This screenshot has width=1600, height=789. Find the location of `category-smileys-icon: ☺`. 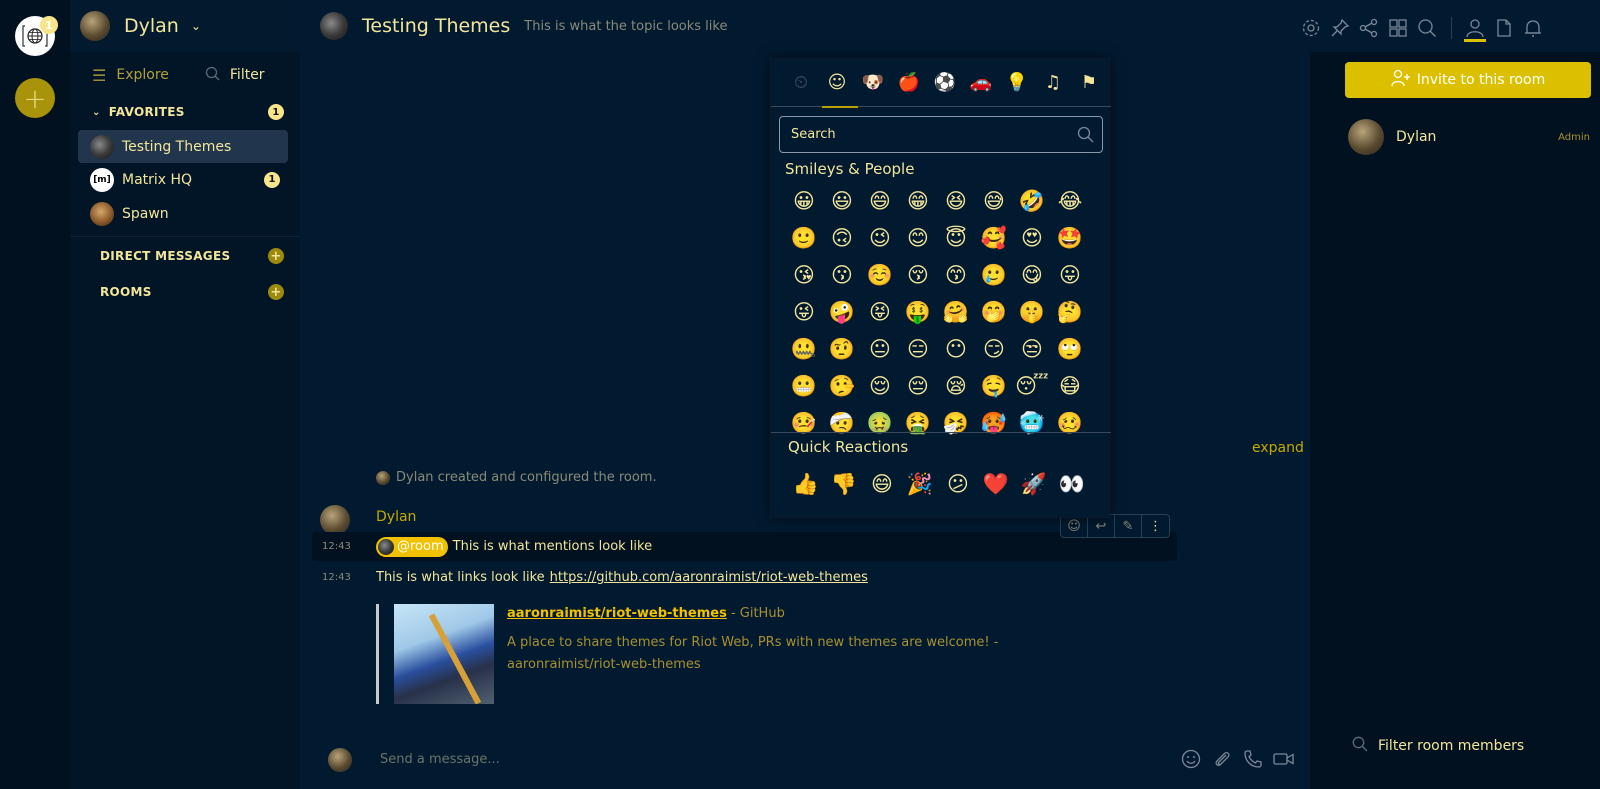

category-smileys-icon: ☺ is located at coordinates (838, 88).